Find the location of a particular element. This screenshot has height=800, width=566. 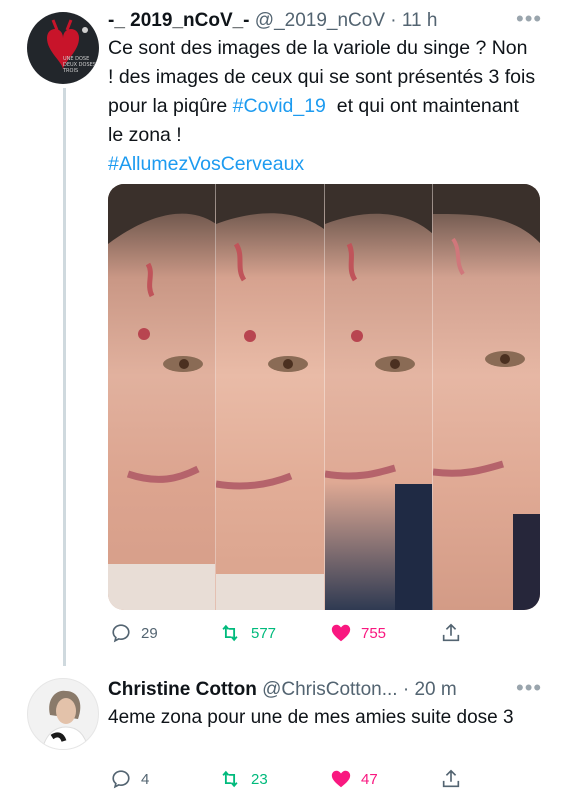

user-avatar is located at coordinates (63, 714).